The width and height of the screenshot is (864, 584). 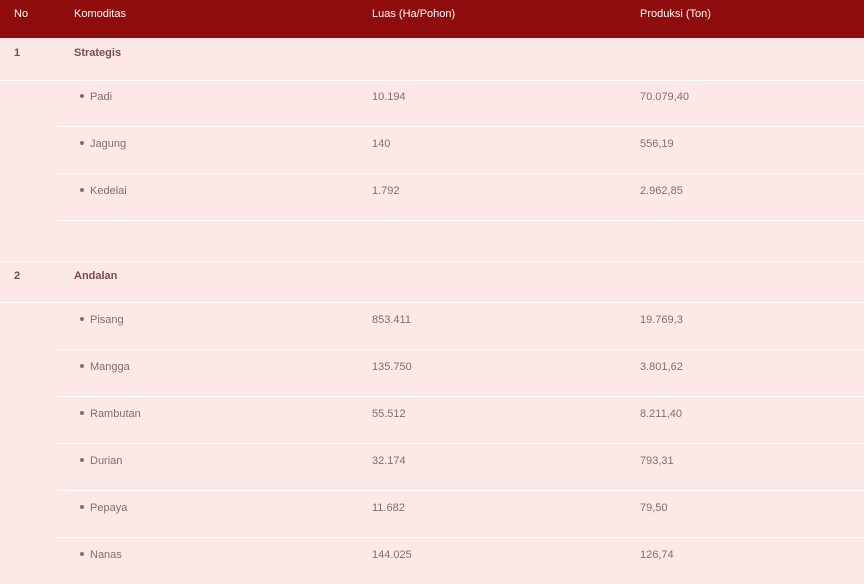 I want to click on commodity-name: Pepaya, so click(x=103, y=508).